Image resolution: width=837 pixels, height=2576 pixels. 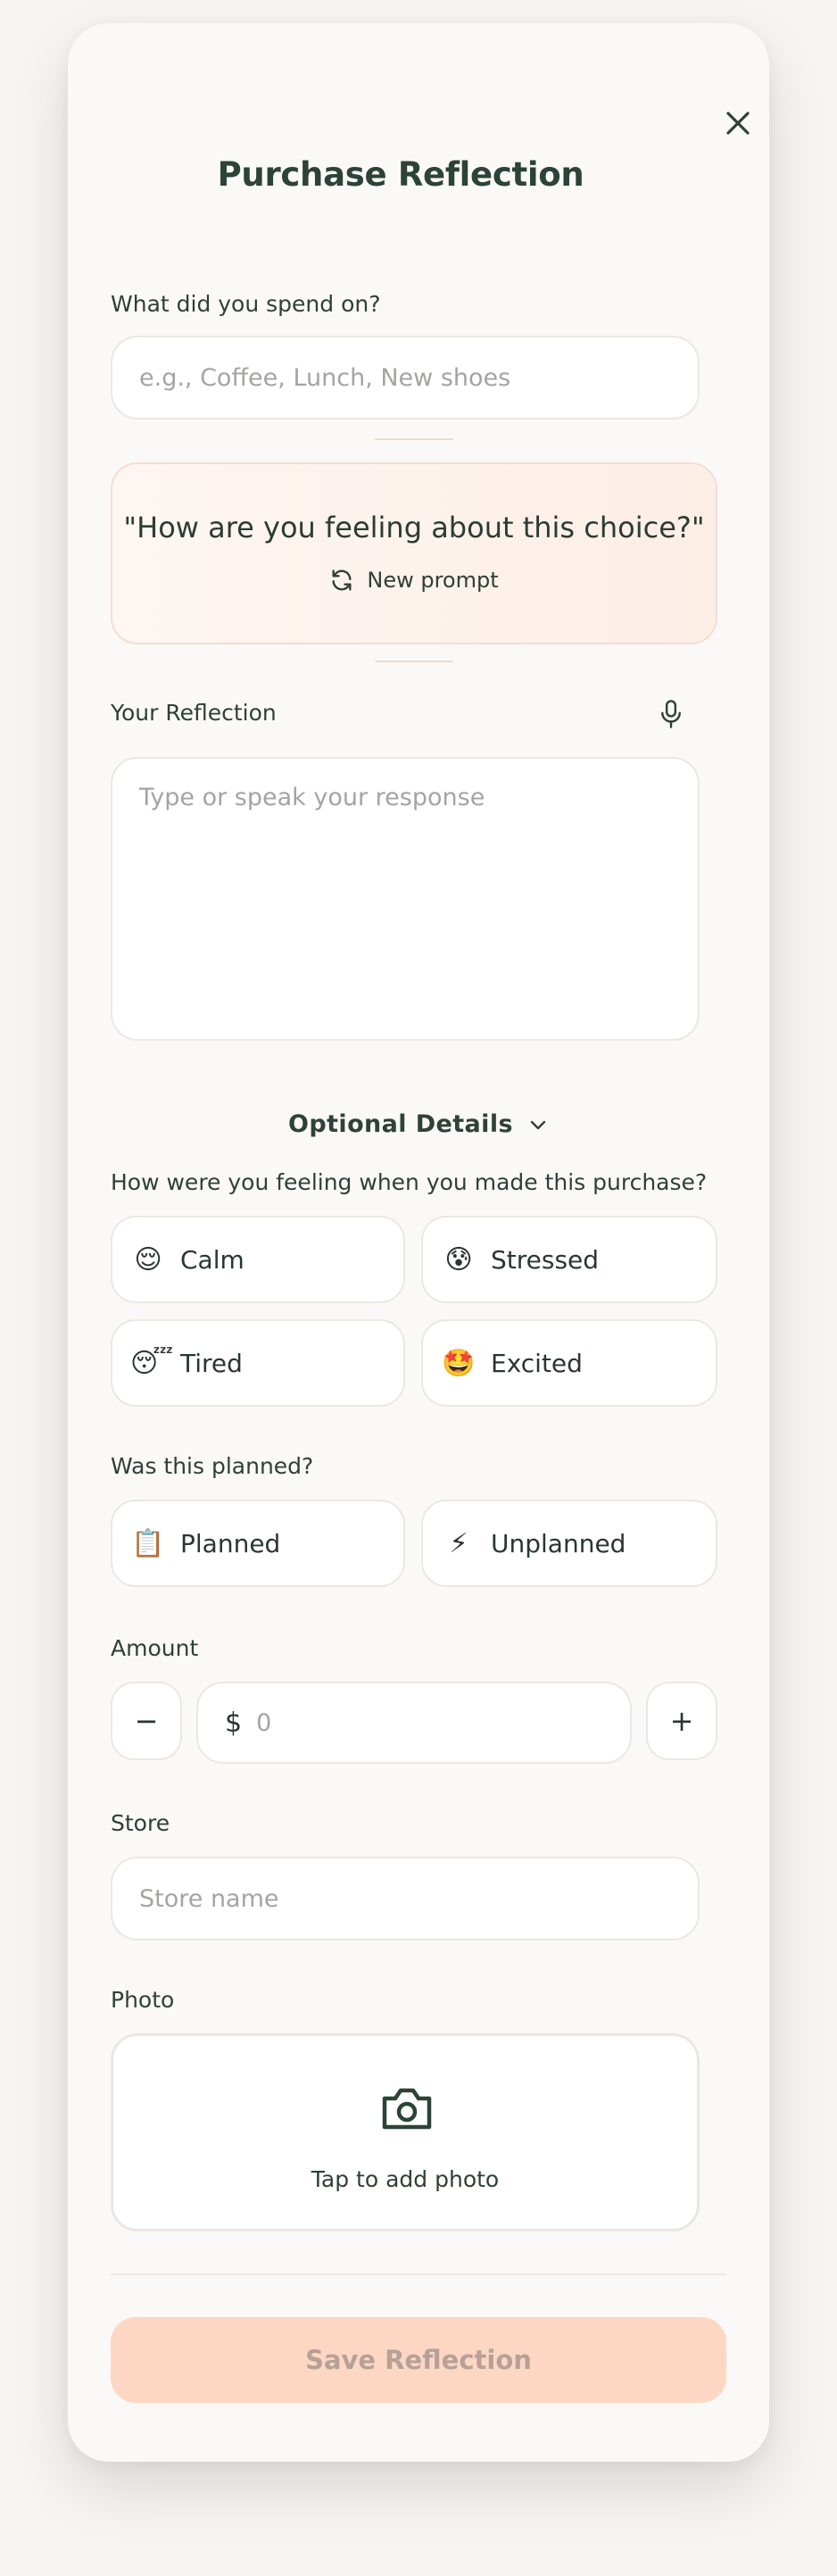 What do you see at coordinates (558, 1543) in the screenshot?
I see `chip-label: Unplanned` at bounding box center [558, 1543].